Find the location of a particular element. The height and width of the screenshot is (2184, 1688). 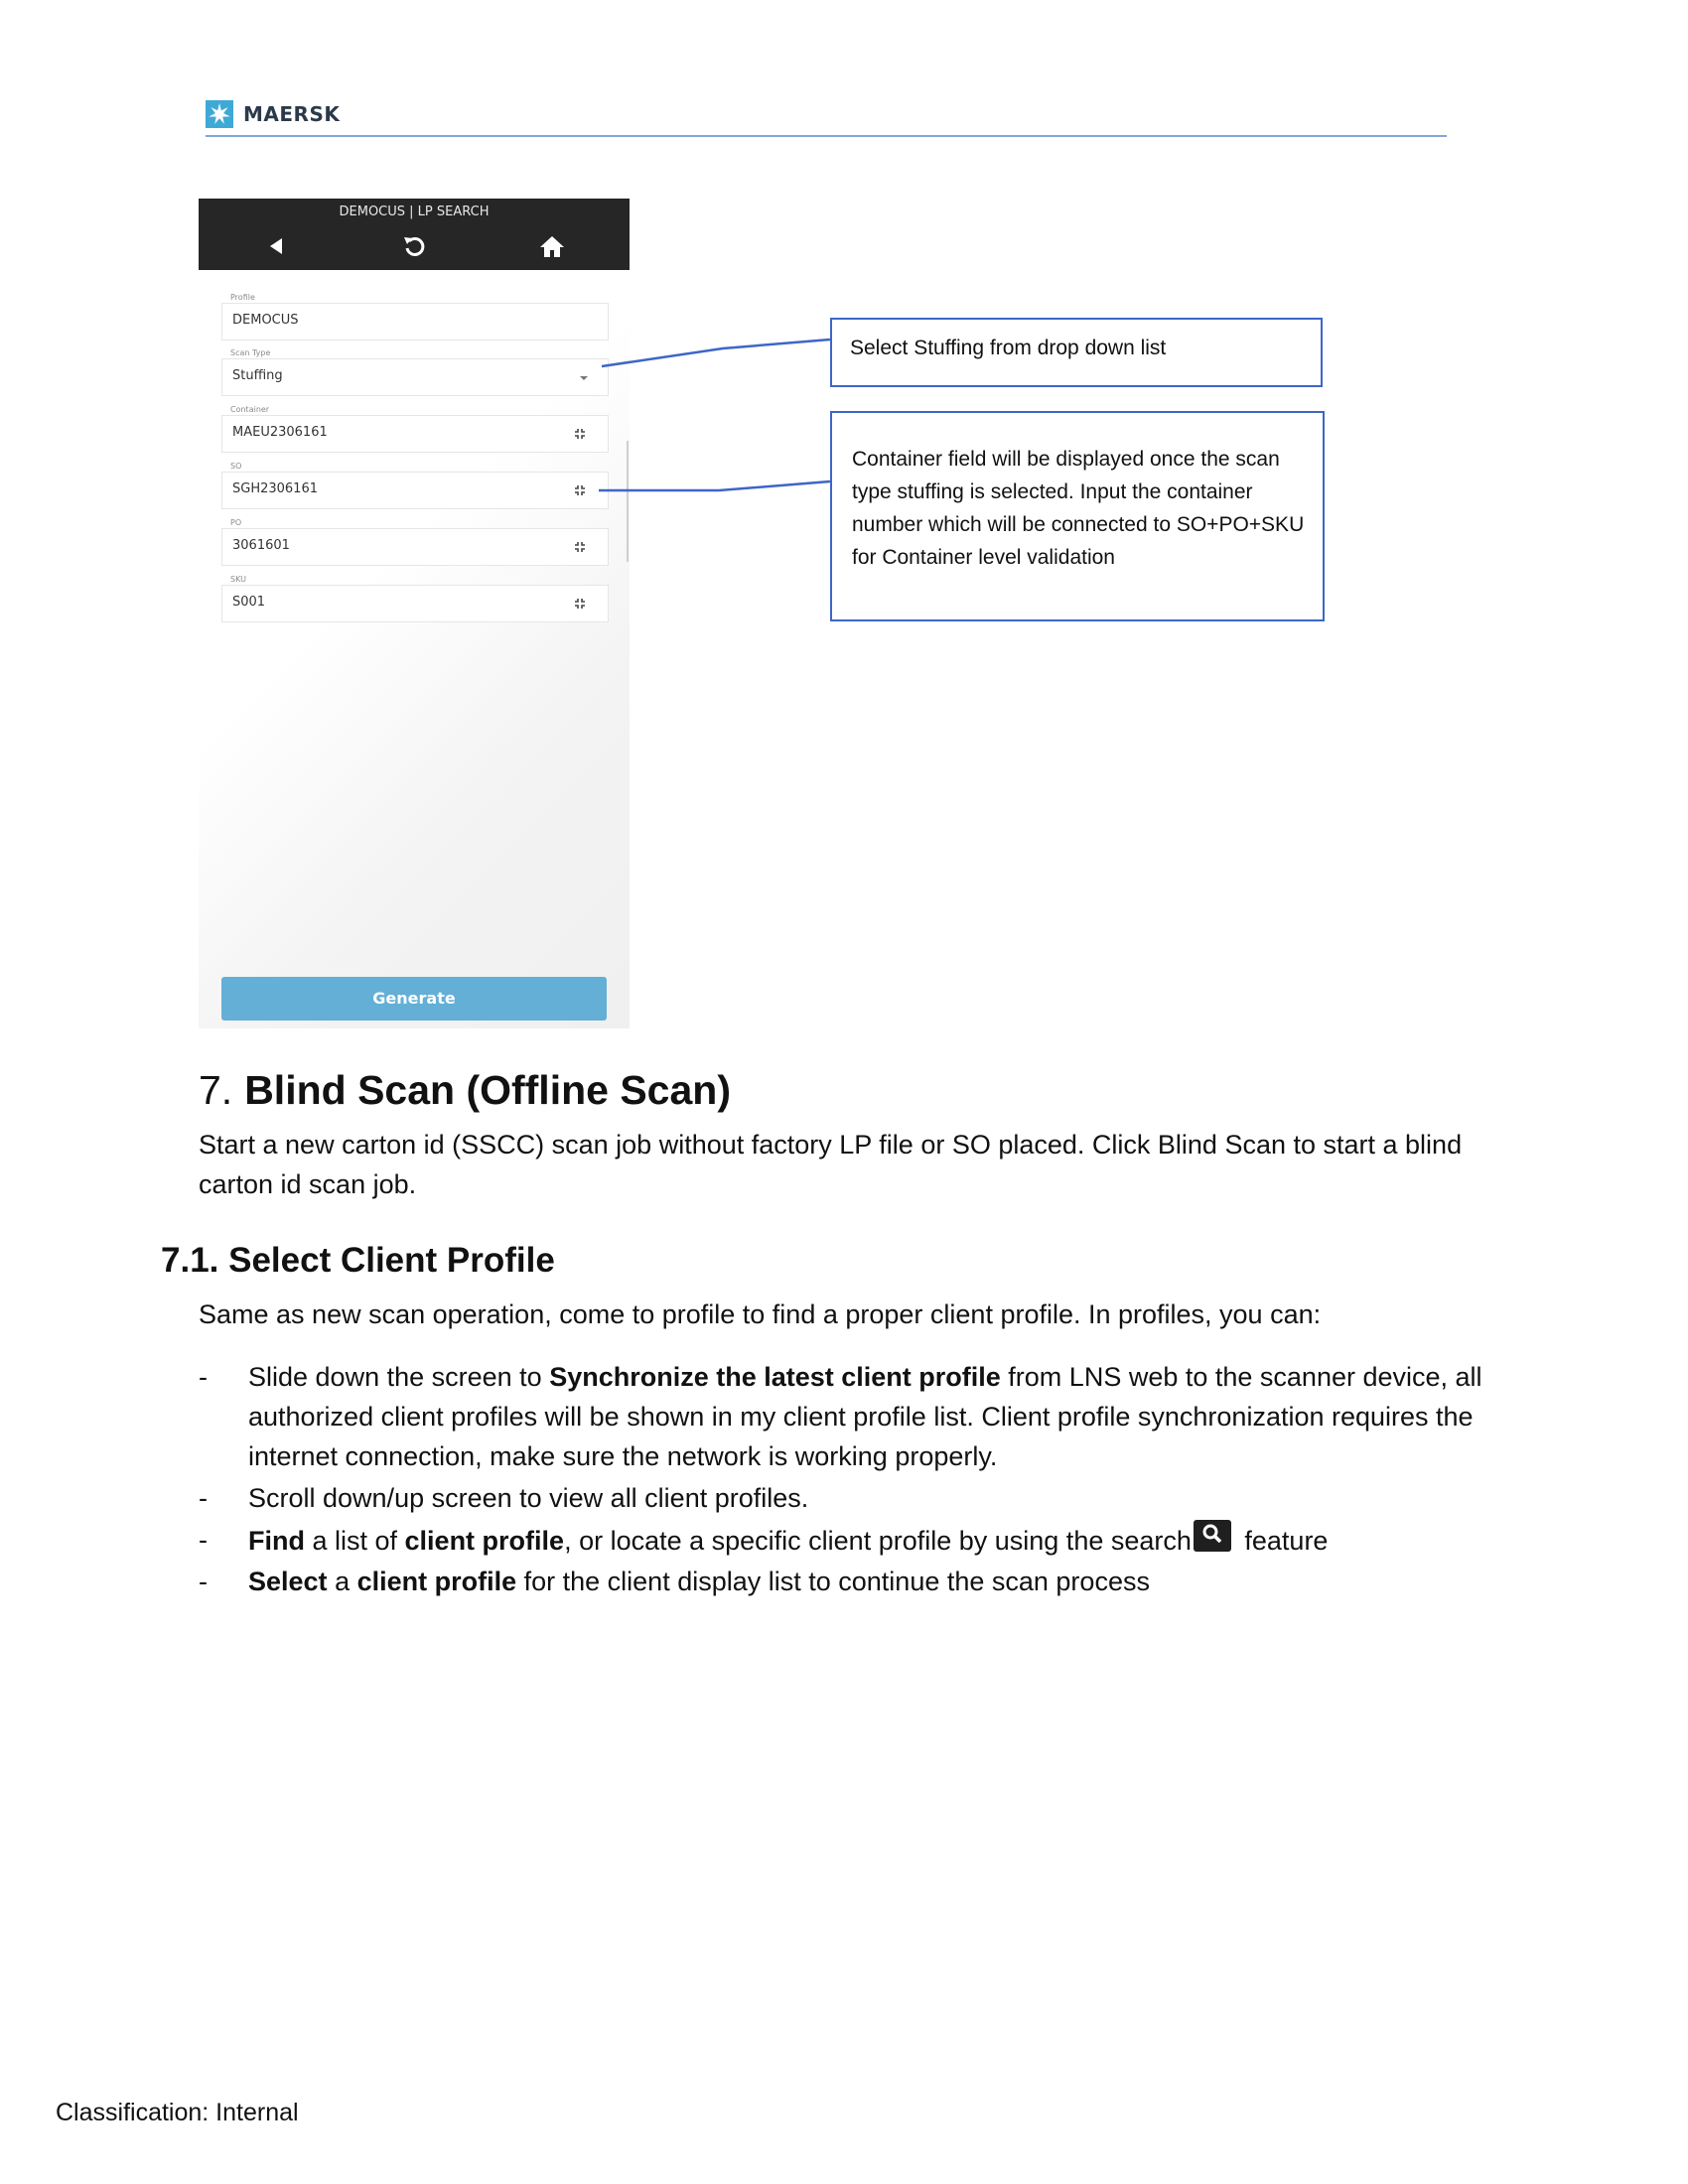

profile-field: DEMOCUS is located at coordinates (415, 322).